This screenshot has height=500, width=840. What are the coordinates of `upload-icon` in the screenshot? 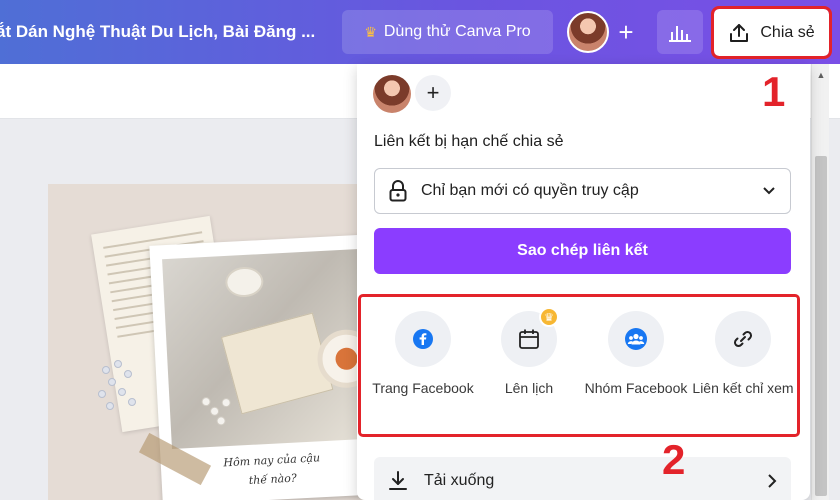 It's located at (739, 32).